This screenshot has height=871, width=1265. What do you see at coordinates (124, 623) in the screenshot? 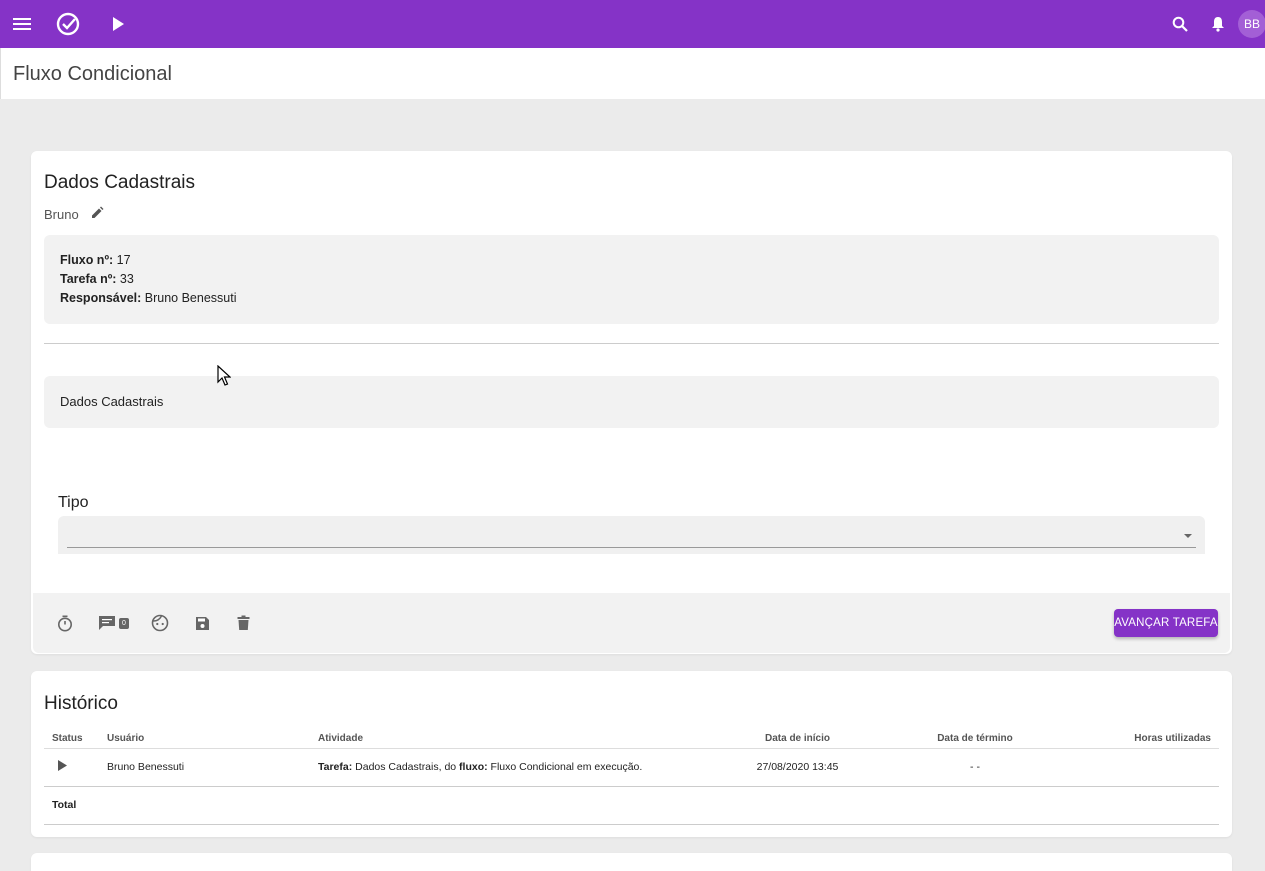
I see `comment-count-badge: 0` at bounding box center [124, 623].